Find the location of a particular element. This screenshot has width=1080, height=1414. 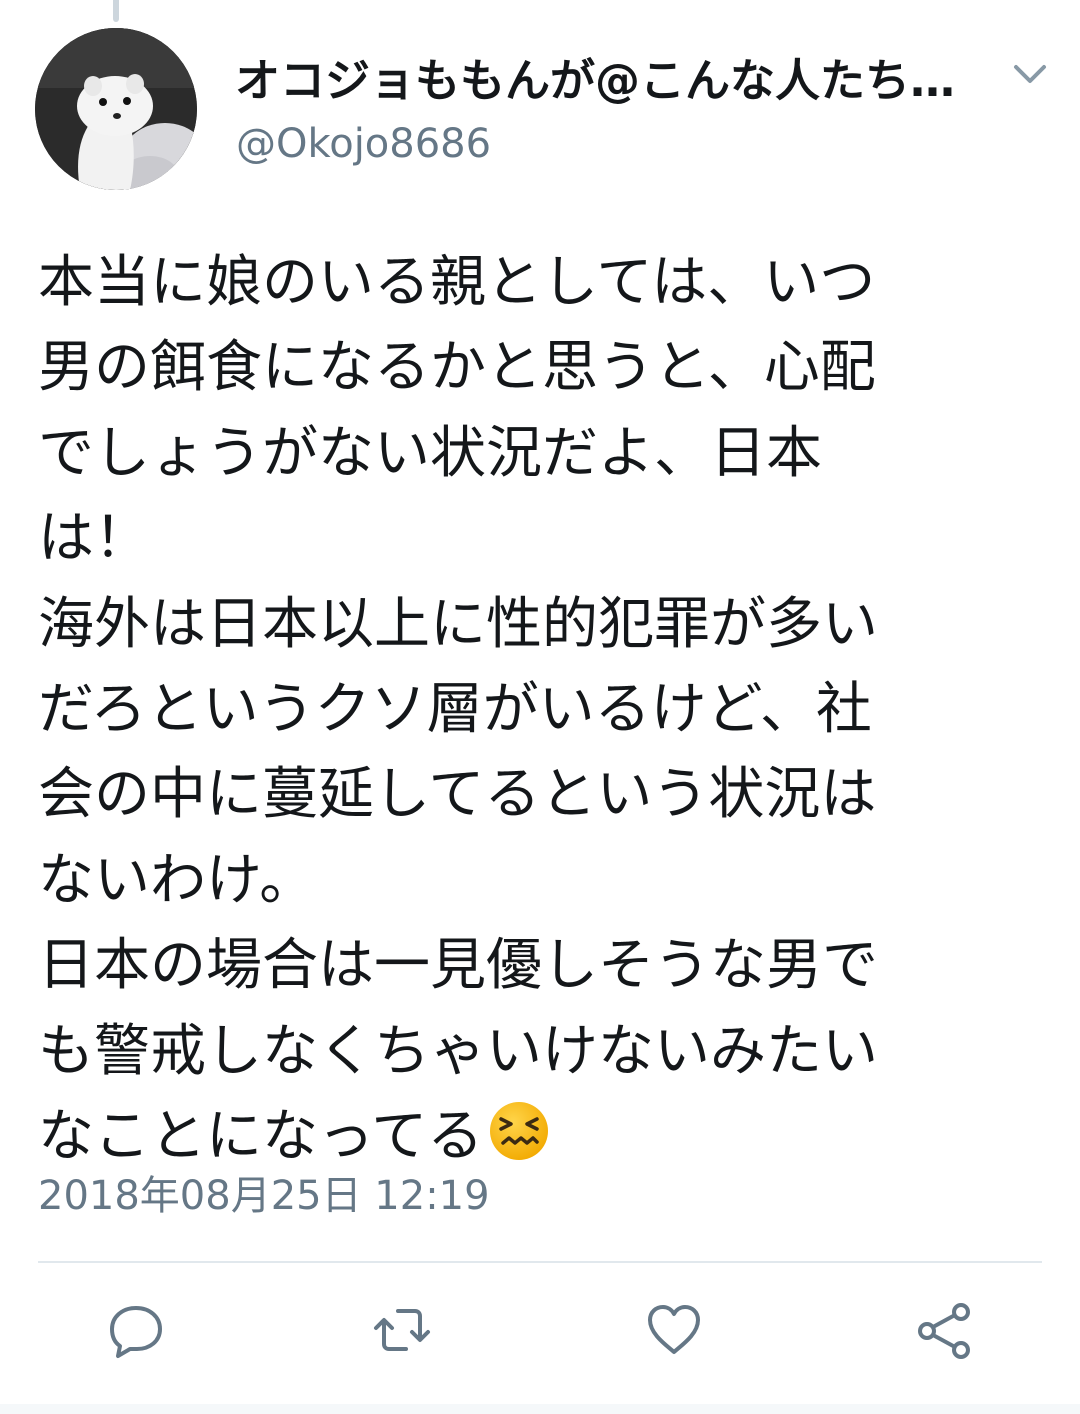

avatar is located at coordinates (116, 109).